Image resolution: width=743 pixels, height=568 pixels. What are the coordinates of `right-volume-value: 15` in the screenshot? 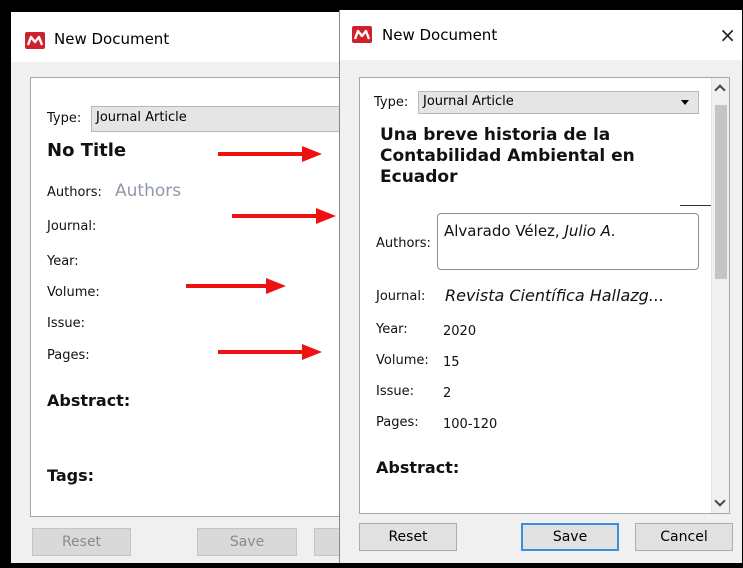 It's located at (451, 362).